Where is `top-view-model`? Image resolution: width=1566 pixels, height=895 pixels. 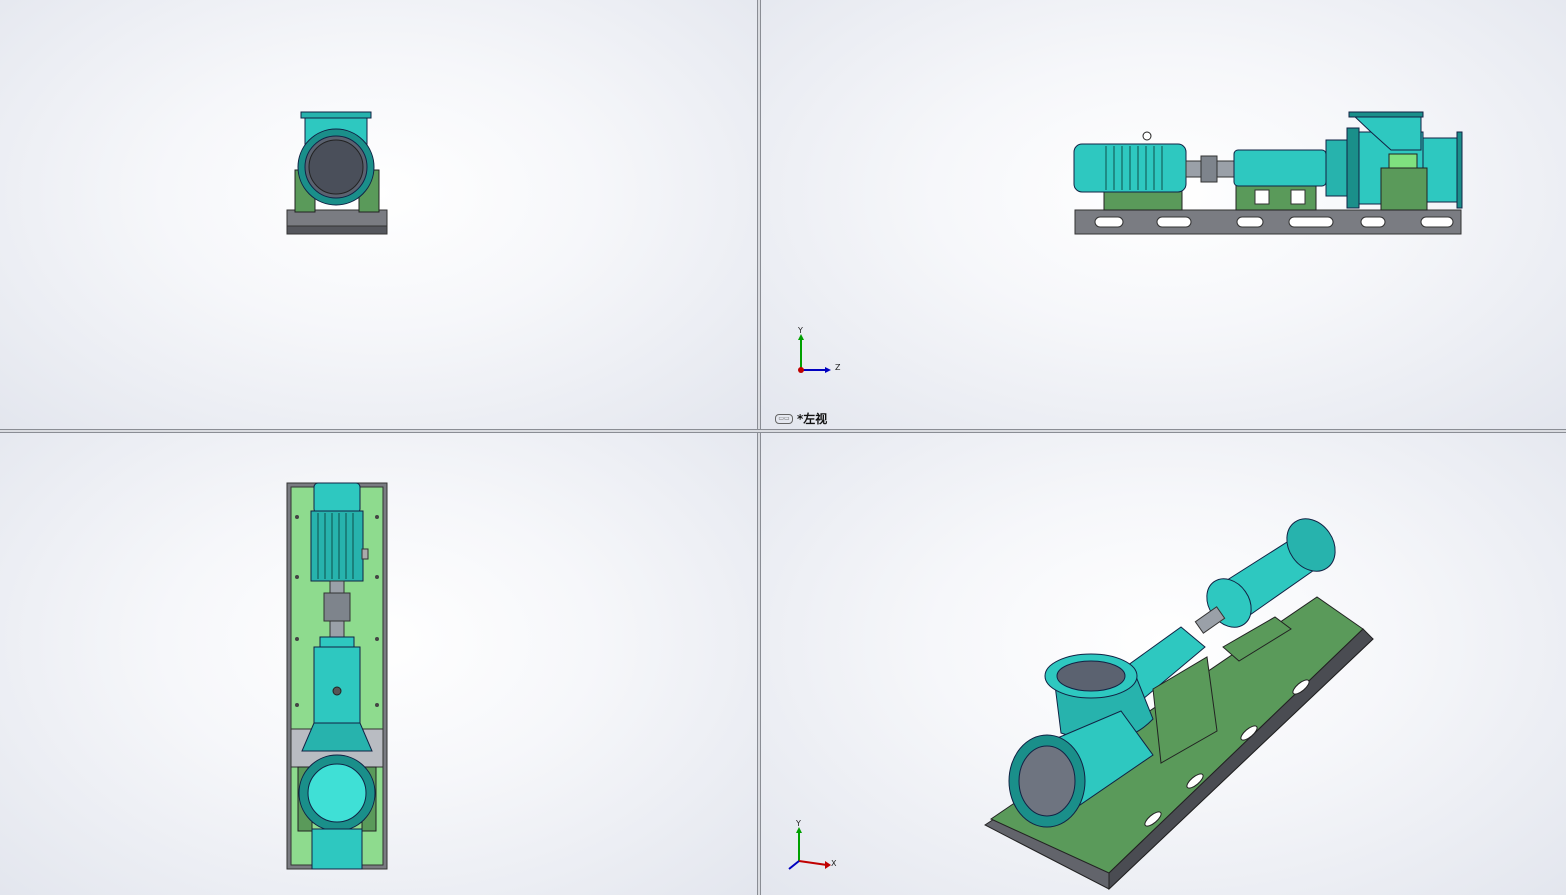 top-view-model is located at coordinates (337, 676).